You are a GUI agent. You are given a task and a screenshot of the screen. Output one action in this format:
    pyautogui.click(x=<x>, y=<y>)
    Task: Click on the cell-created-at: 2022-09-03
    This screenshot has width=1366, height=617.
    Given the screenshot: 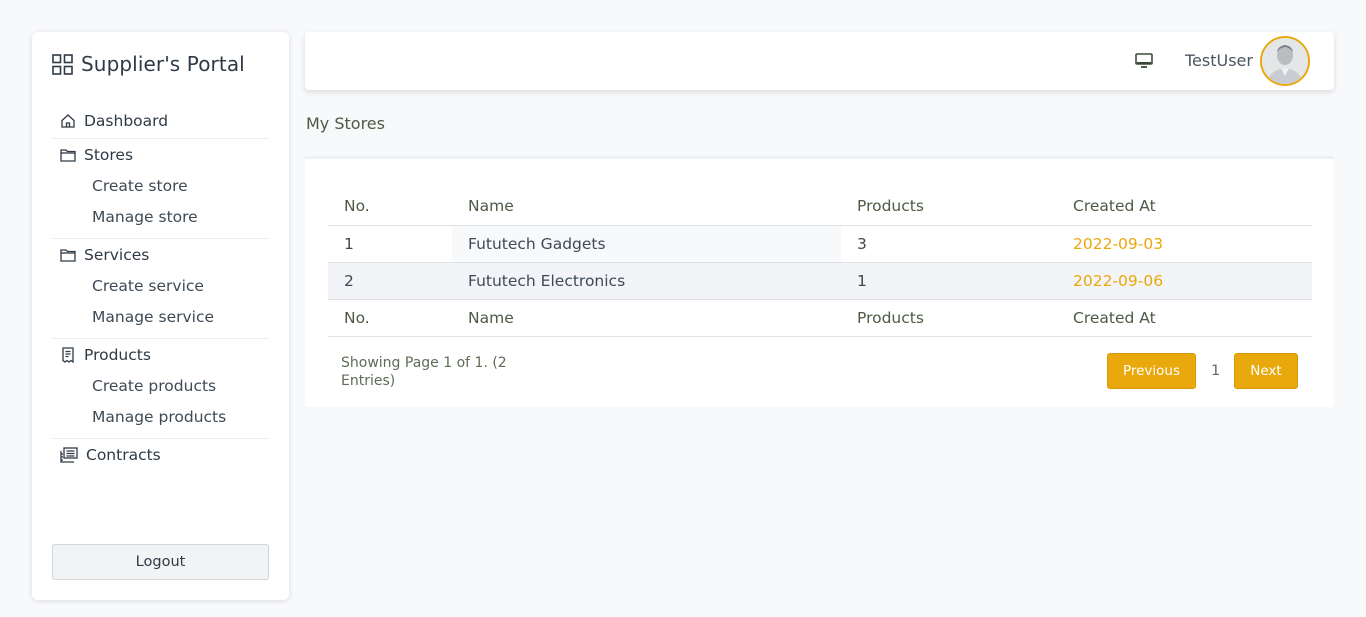 What is the action you would take?
    pyautogui.click(x=1184, y=243)
    